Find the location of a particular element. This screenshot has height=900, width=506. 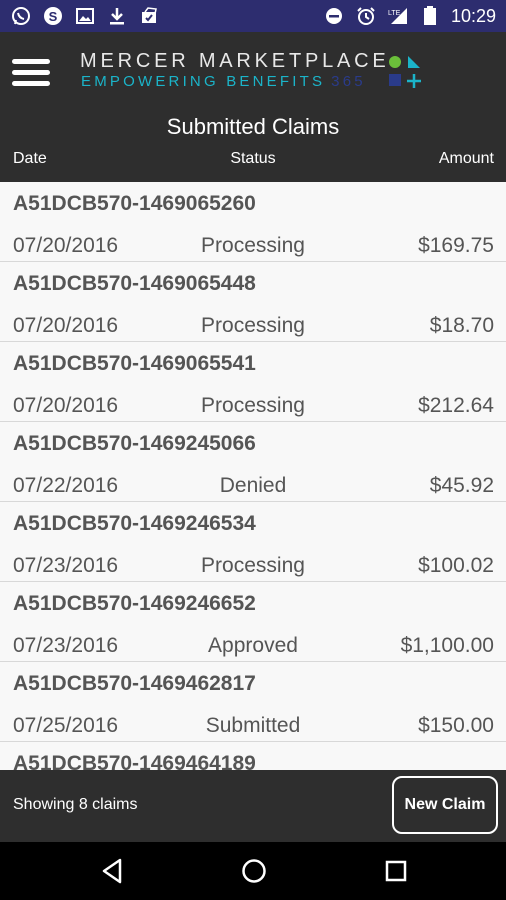

claim-amount: $18.70 is located at coordinates (461, 325).